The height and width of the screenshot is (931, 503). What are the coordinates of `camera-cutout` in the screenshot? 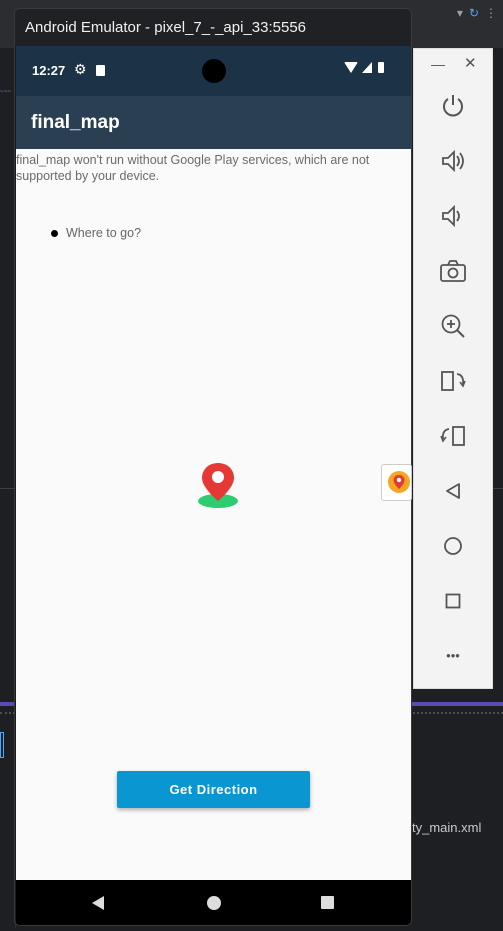 It's located at (214, 71).